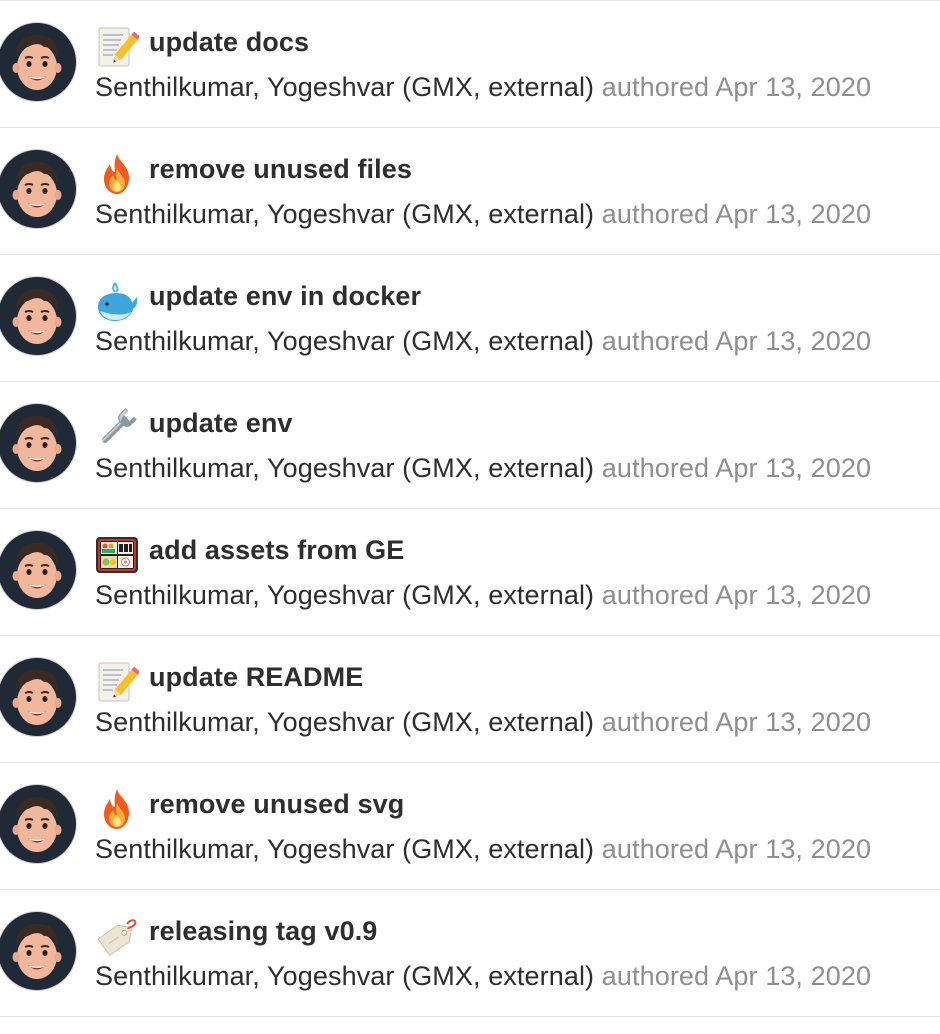 The width and height of the screenshot is (940, 1034). What do you see at coordinates (276, 550) in the screenshot?
I see `commit-title: add assets from GE` at bounding box center [276, 550].